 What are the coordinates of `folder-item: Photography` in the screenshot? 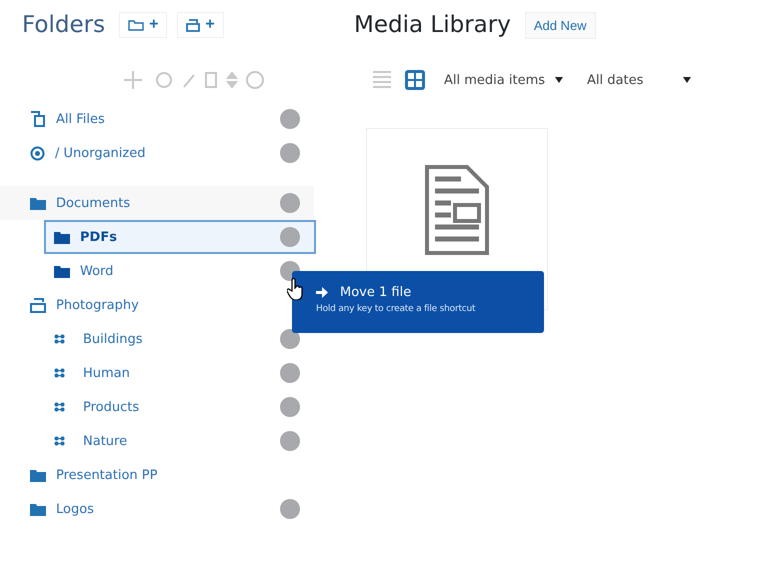 It's located at (157, 305).